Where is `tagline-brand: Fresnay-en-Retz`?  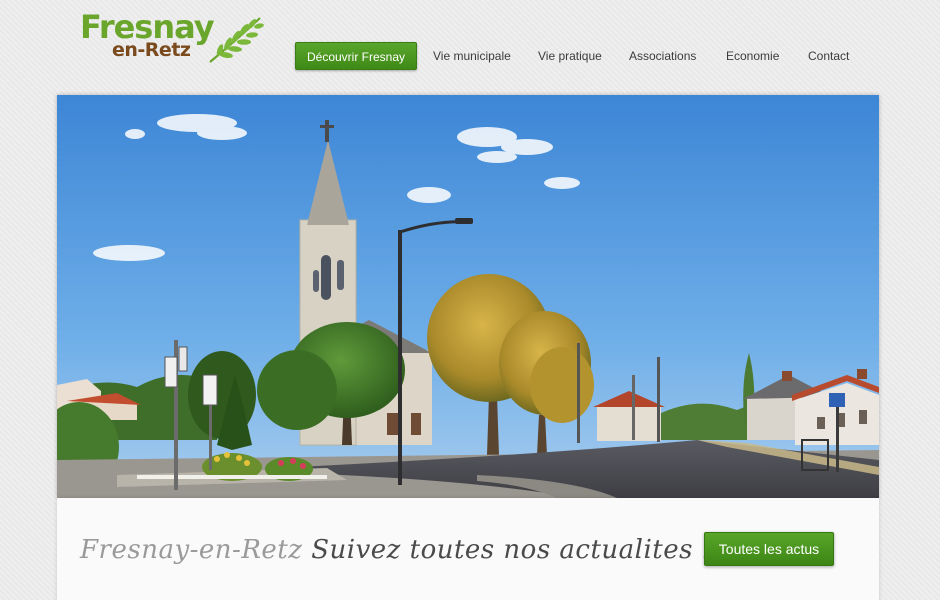 tagline-brand: Fresnay-en-Retz is located at coordinates (191, 550).